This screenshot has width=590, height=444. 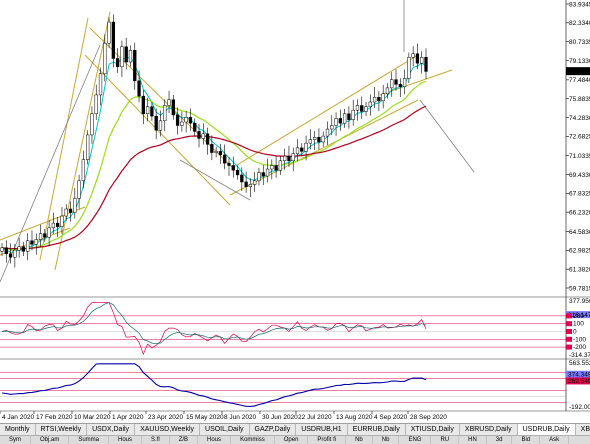 What do you see at coordinates (579, 288) in the screenshot?
I see `price-tick-label: 59.7815` at bounding box center [579, 288].